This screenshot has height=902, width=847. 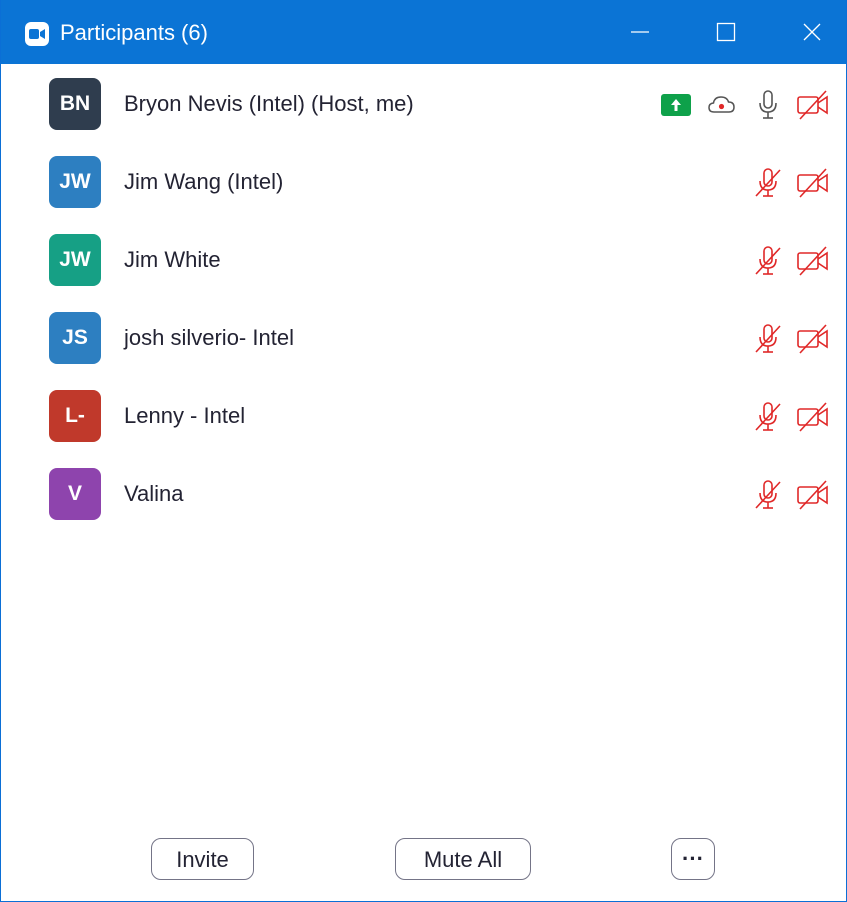 I want to click on invite-button: Invite, so click(x=202, y=859).